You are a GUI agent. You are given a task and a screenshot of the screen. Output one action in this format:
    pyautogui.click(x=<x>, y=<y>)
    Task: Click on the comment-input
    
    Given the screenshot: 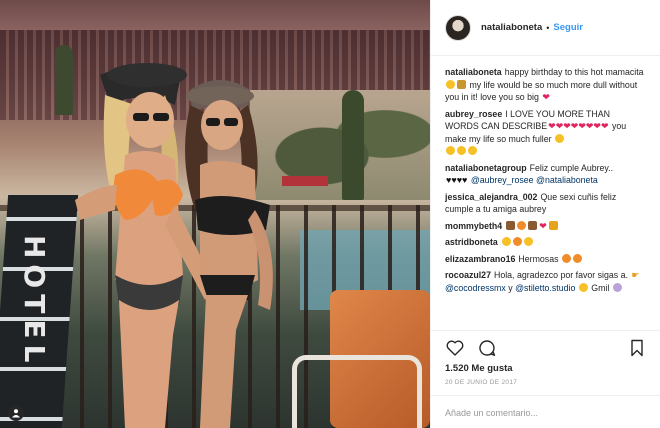 What is the action you would take?
    pyautogui.click(x=545, y=412)
    